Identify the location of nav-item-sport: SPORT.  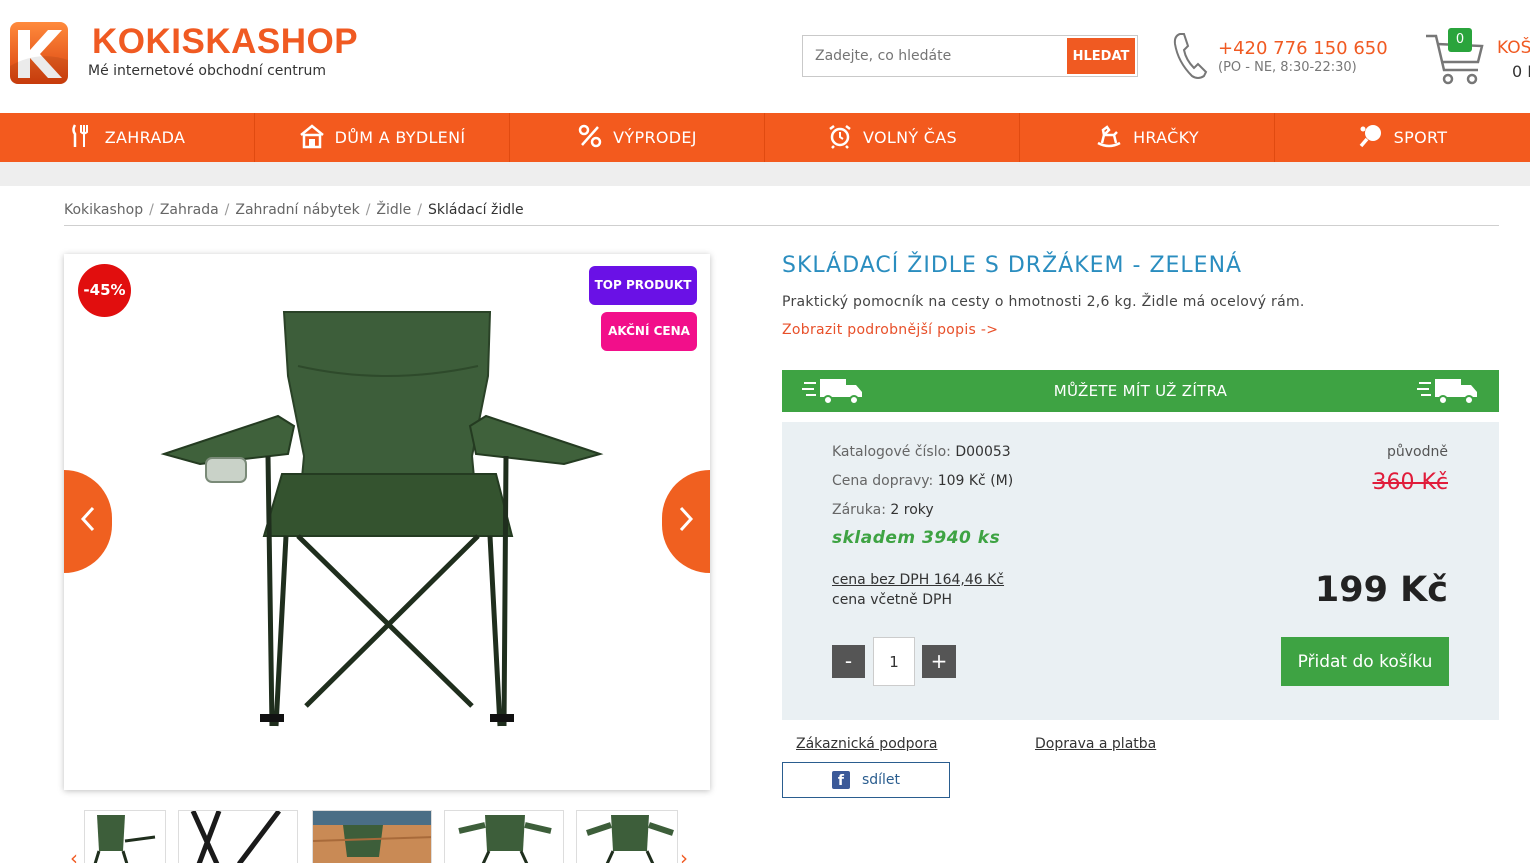
(1402, 137).